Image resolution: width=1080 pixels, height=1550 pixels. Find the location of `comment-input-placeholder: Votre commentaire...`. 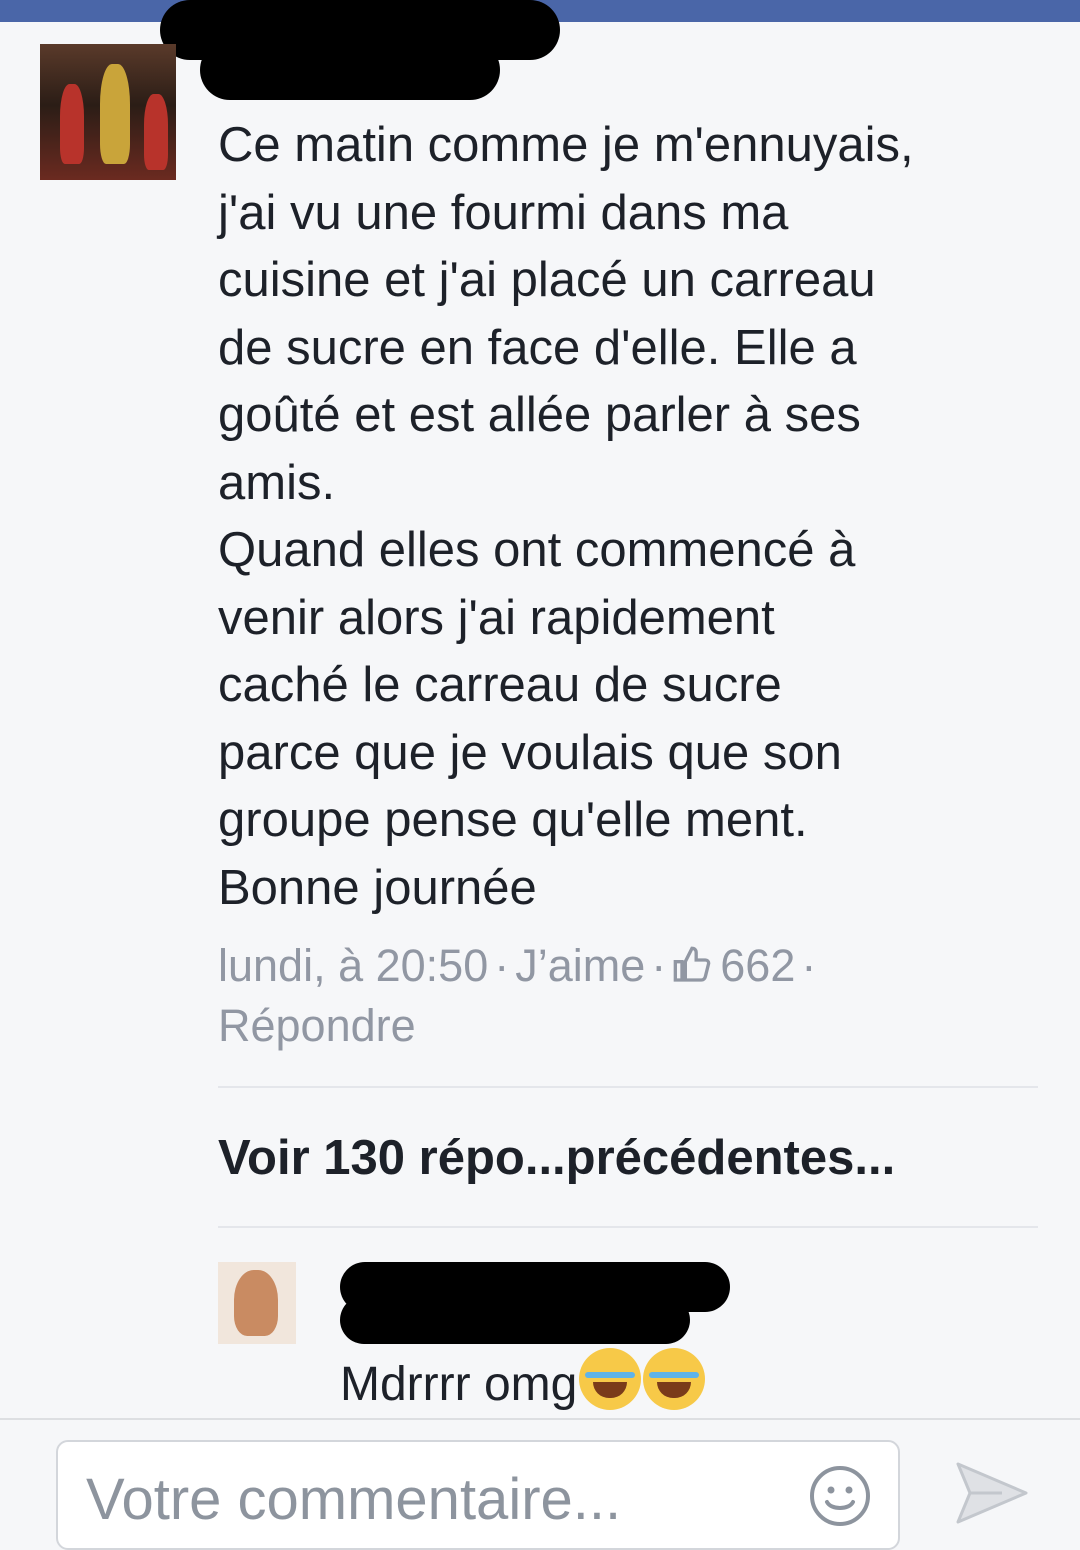

comment-input-placeholder: Votre commentaire... is located at coordinates (354, 1499).